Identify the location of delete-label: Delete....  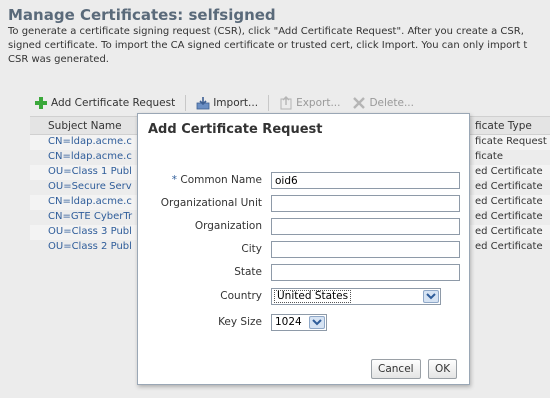
(391, 103).